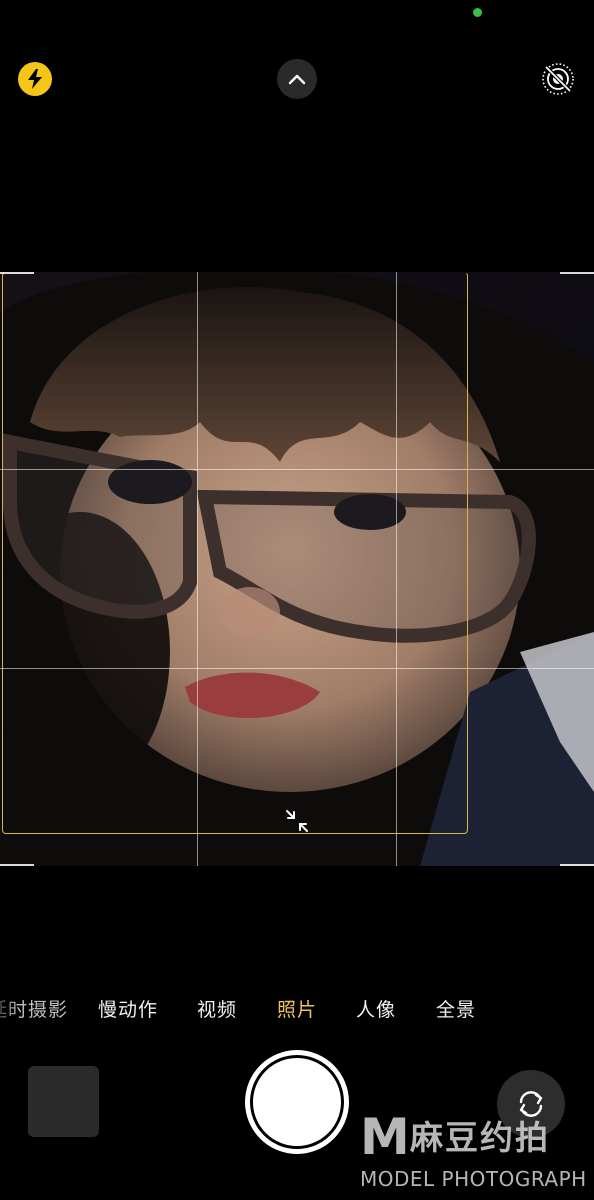  I want to click on watermark-logo: M 麻豆约拍 MODEL PHOTOGRAPH, so click(475, 1152).